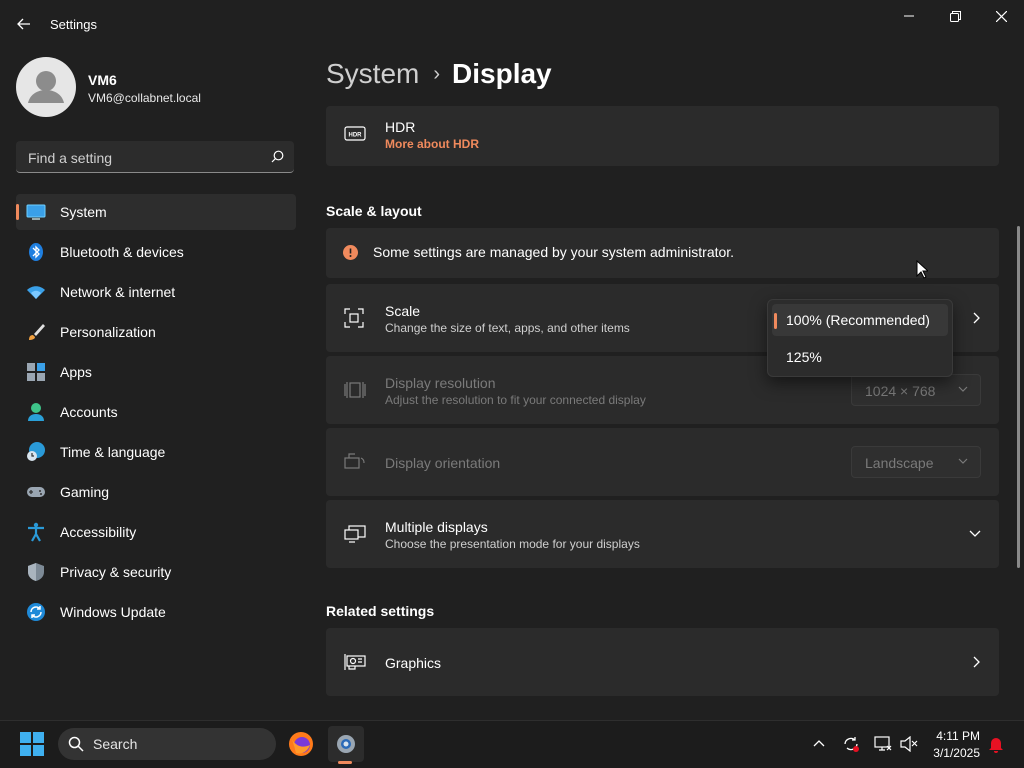  What do you see at coordinates (413, 663) in the screenshot?
I see `graphics-title: Graphics` at bounding box center [413, 663].